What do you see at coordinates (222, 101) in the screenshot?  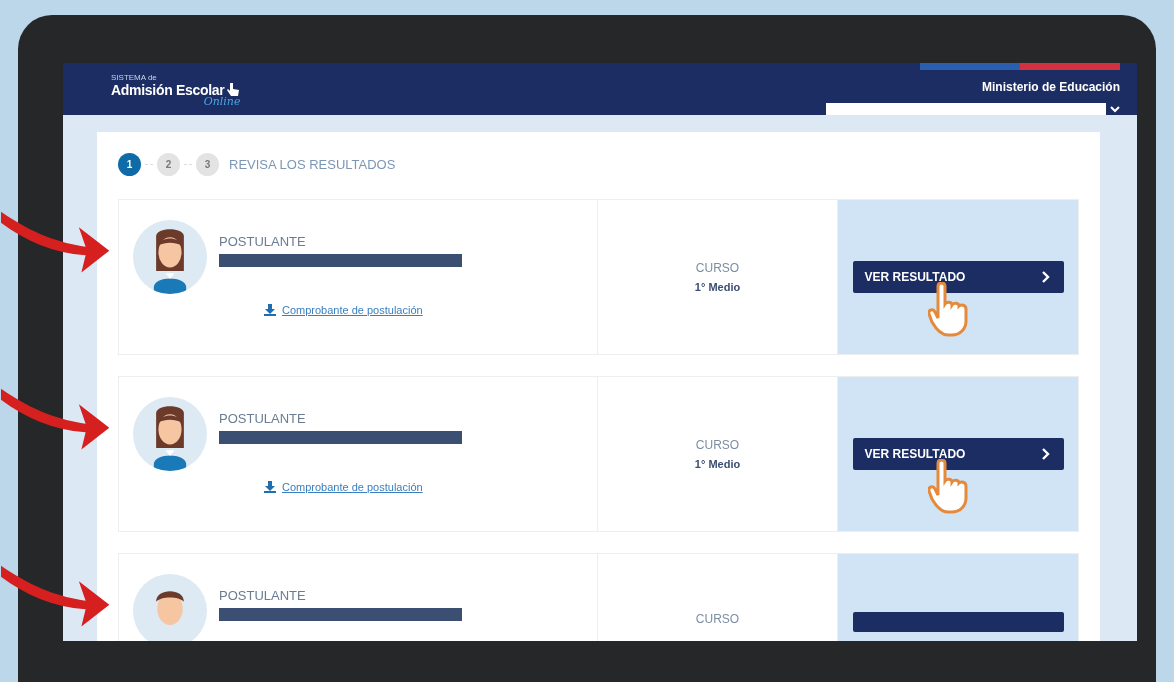 I see `logo-subtitle: Online` at bounding box center [222, 101].